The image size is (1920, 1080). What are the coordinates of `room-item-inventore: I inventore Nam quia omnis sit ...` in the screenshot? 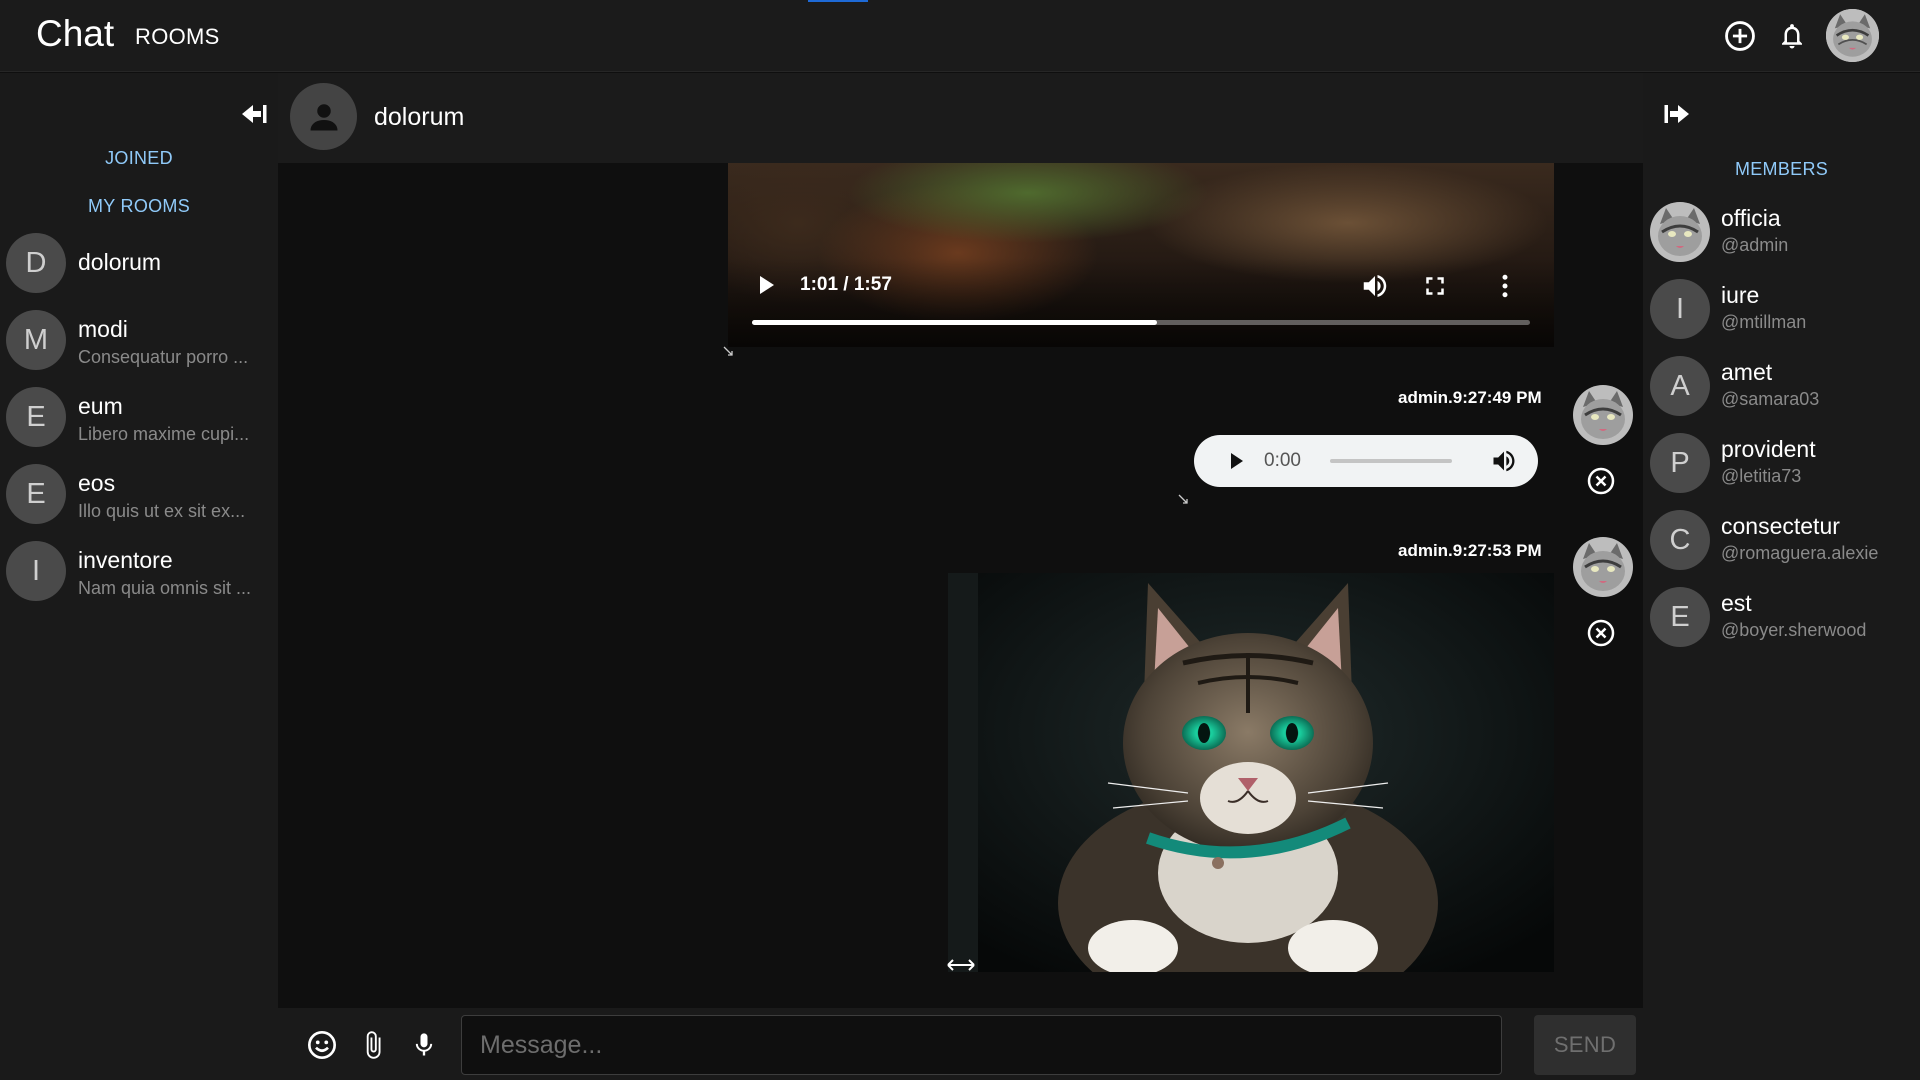 It's located at (139, 579).